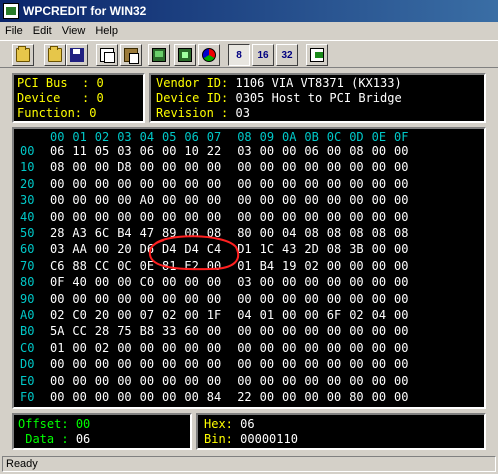  Describe the element at coordinates (359, 249) in the screenshot. I see `hex-byte-cell: 3B` at that location.